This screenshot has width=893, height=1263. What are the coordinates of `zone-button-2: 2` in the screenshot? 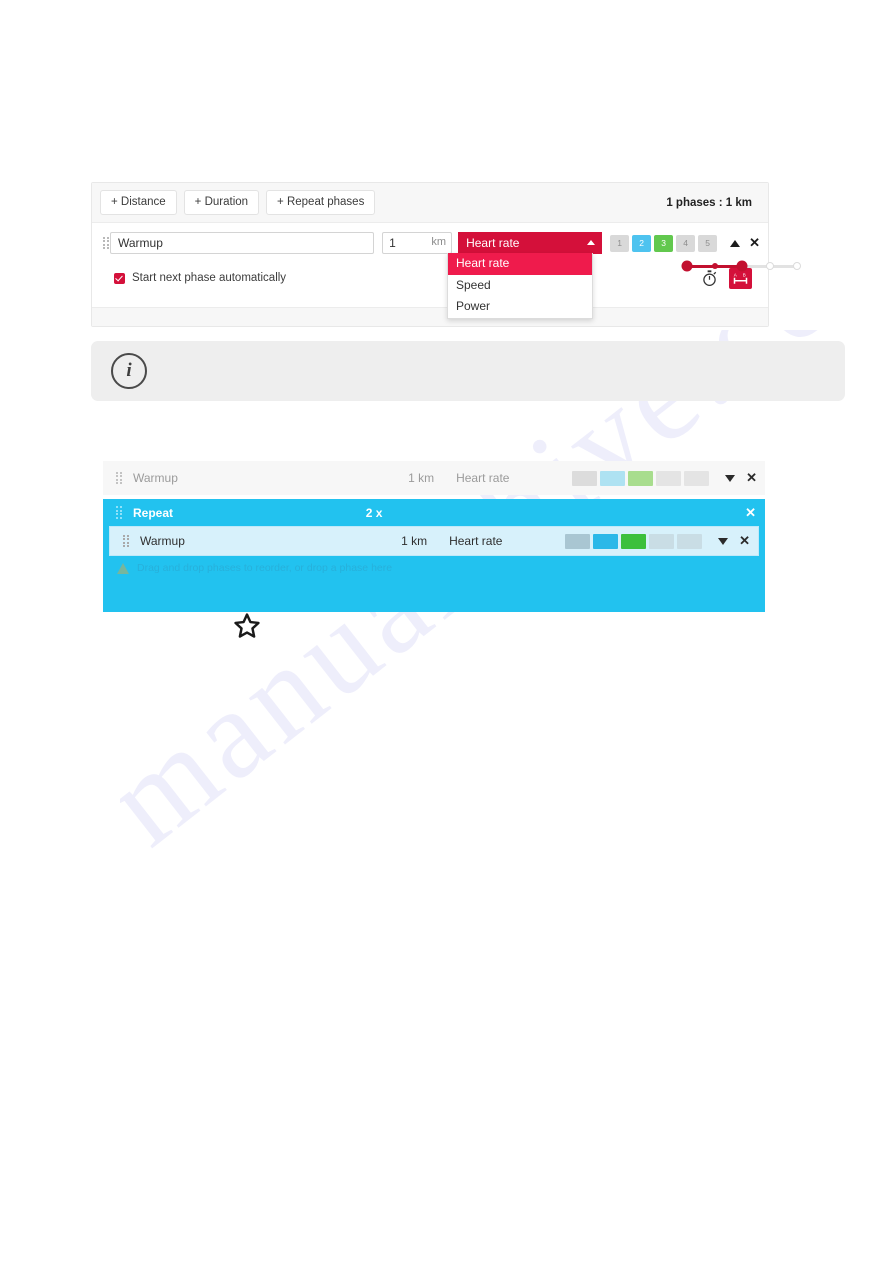 It's located at (642, 243).